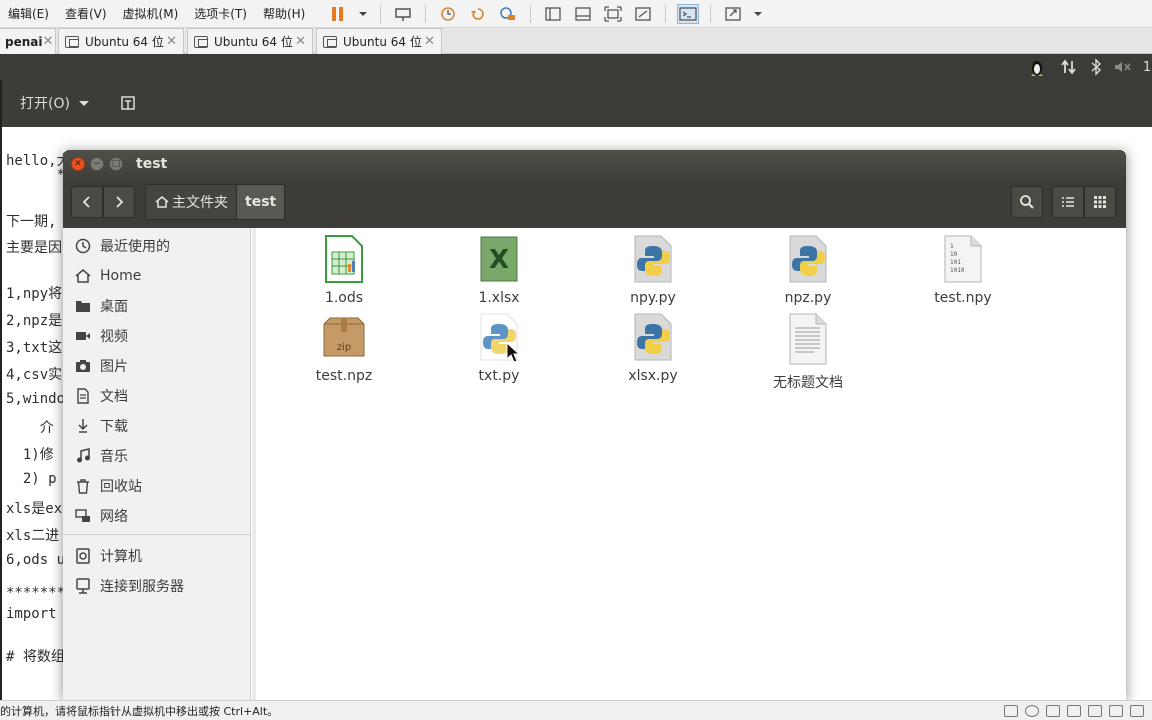  What do you see at coordinates (157, 486) in the screenshot?
I see `sidebar-item-trash: 回收站` at bounding box center [157, 486].